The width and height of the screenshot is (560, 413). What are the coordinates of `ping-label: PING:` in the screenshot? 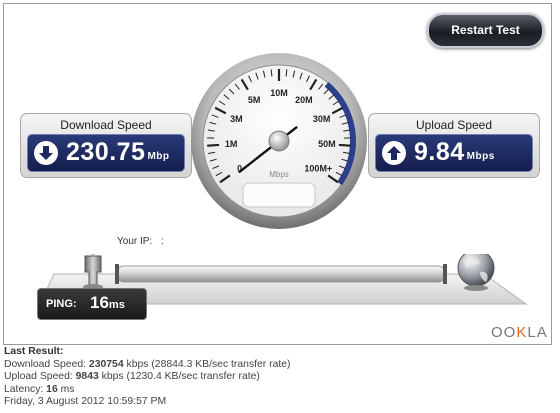 It's located at (61, 304).